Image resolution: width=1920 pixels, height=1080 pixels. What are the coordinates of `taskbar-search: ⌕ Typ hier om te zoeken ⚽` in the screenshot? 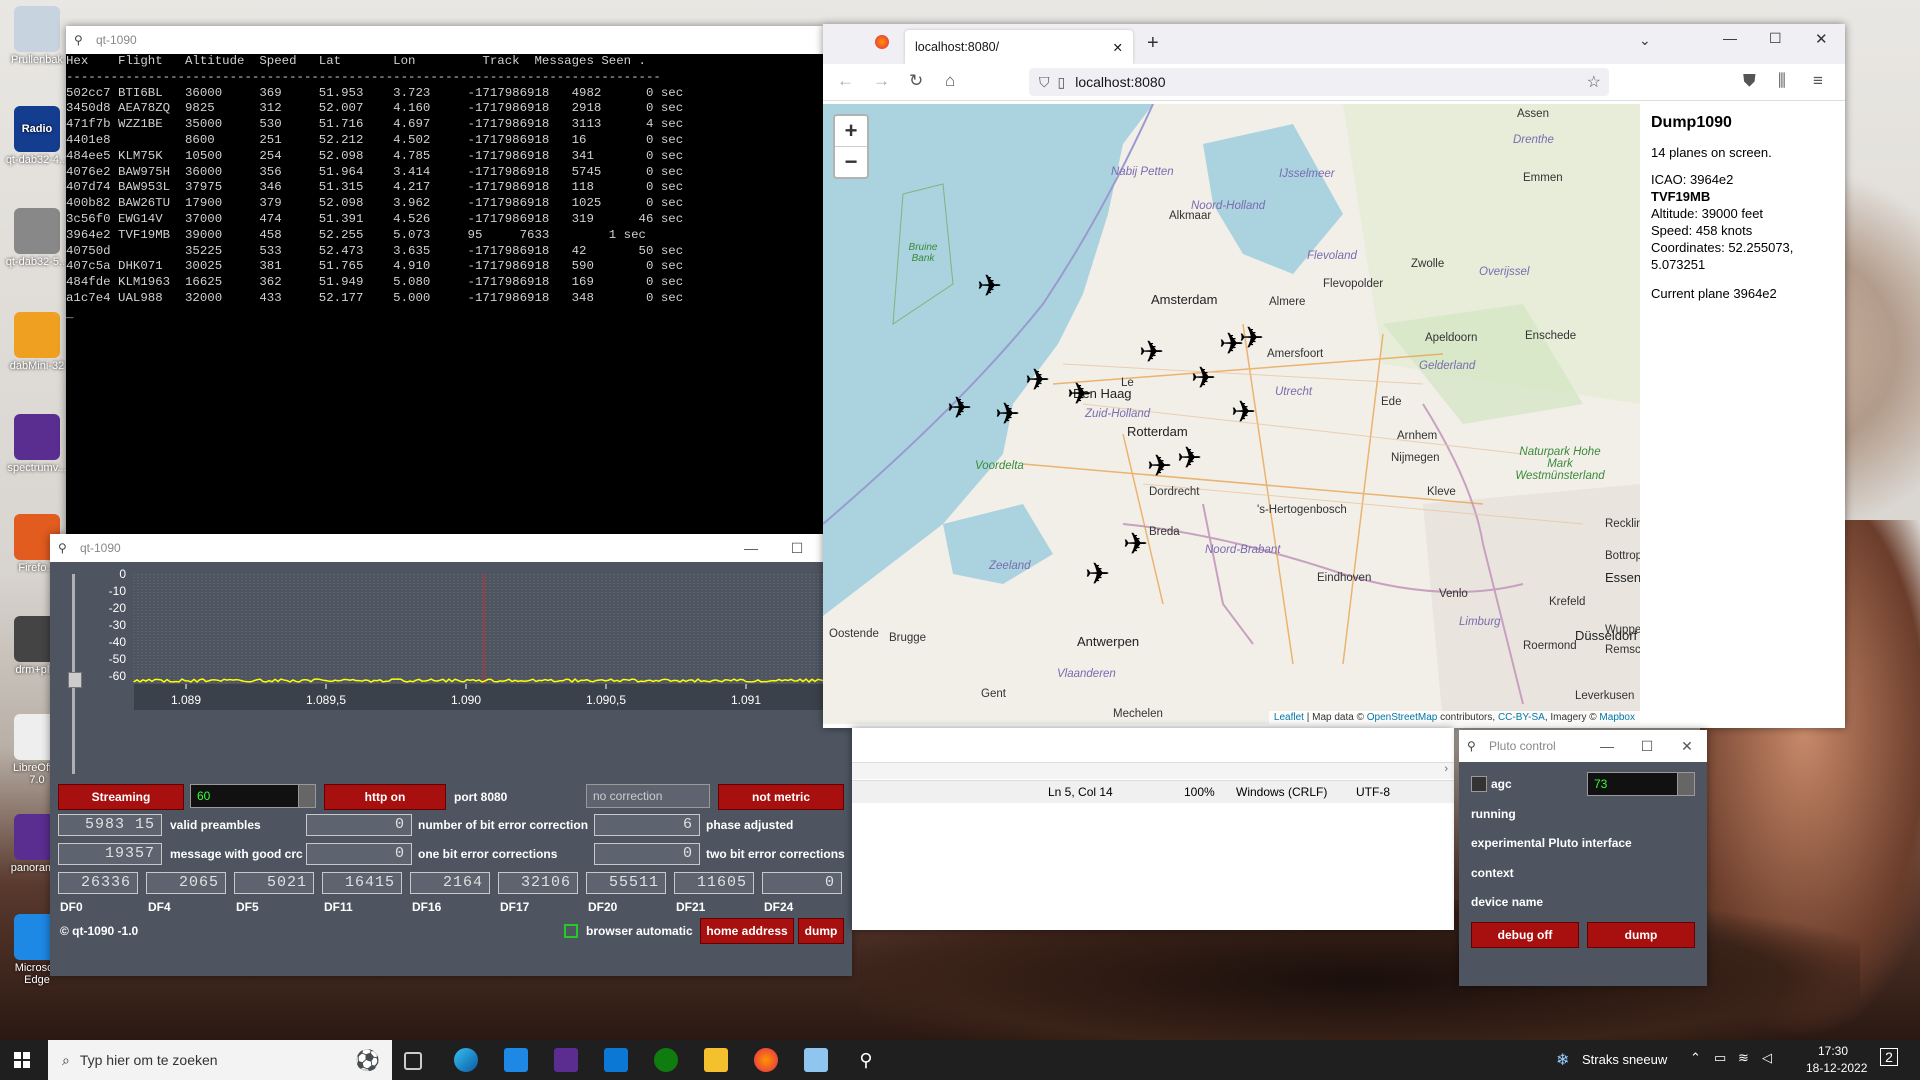 It's located at (220, 1060).